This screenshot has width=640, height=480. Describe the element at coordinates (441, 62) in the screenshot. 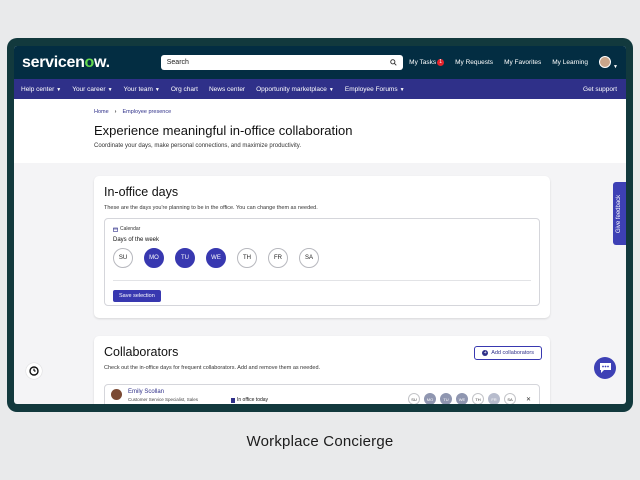

I see `tasks-badge: 1` at that location.